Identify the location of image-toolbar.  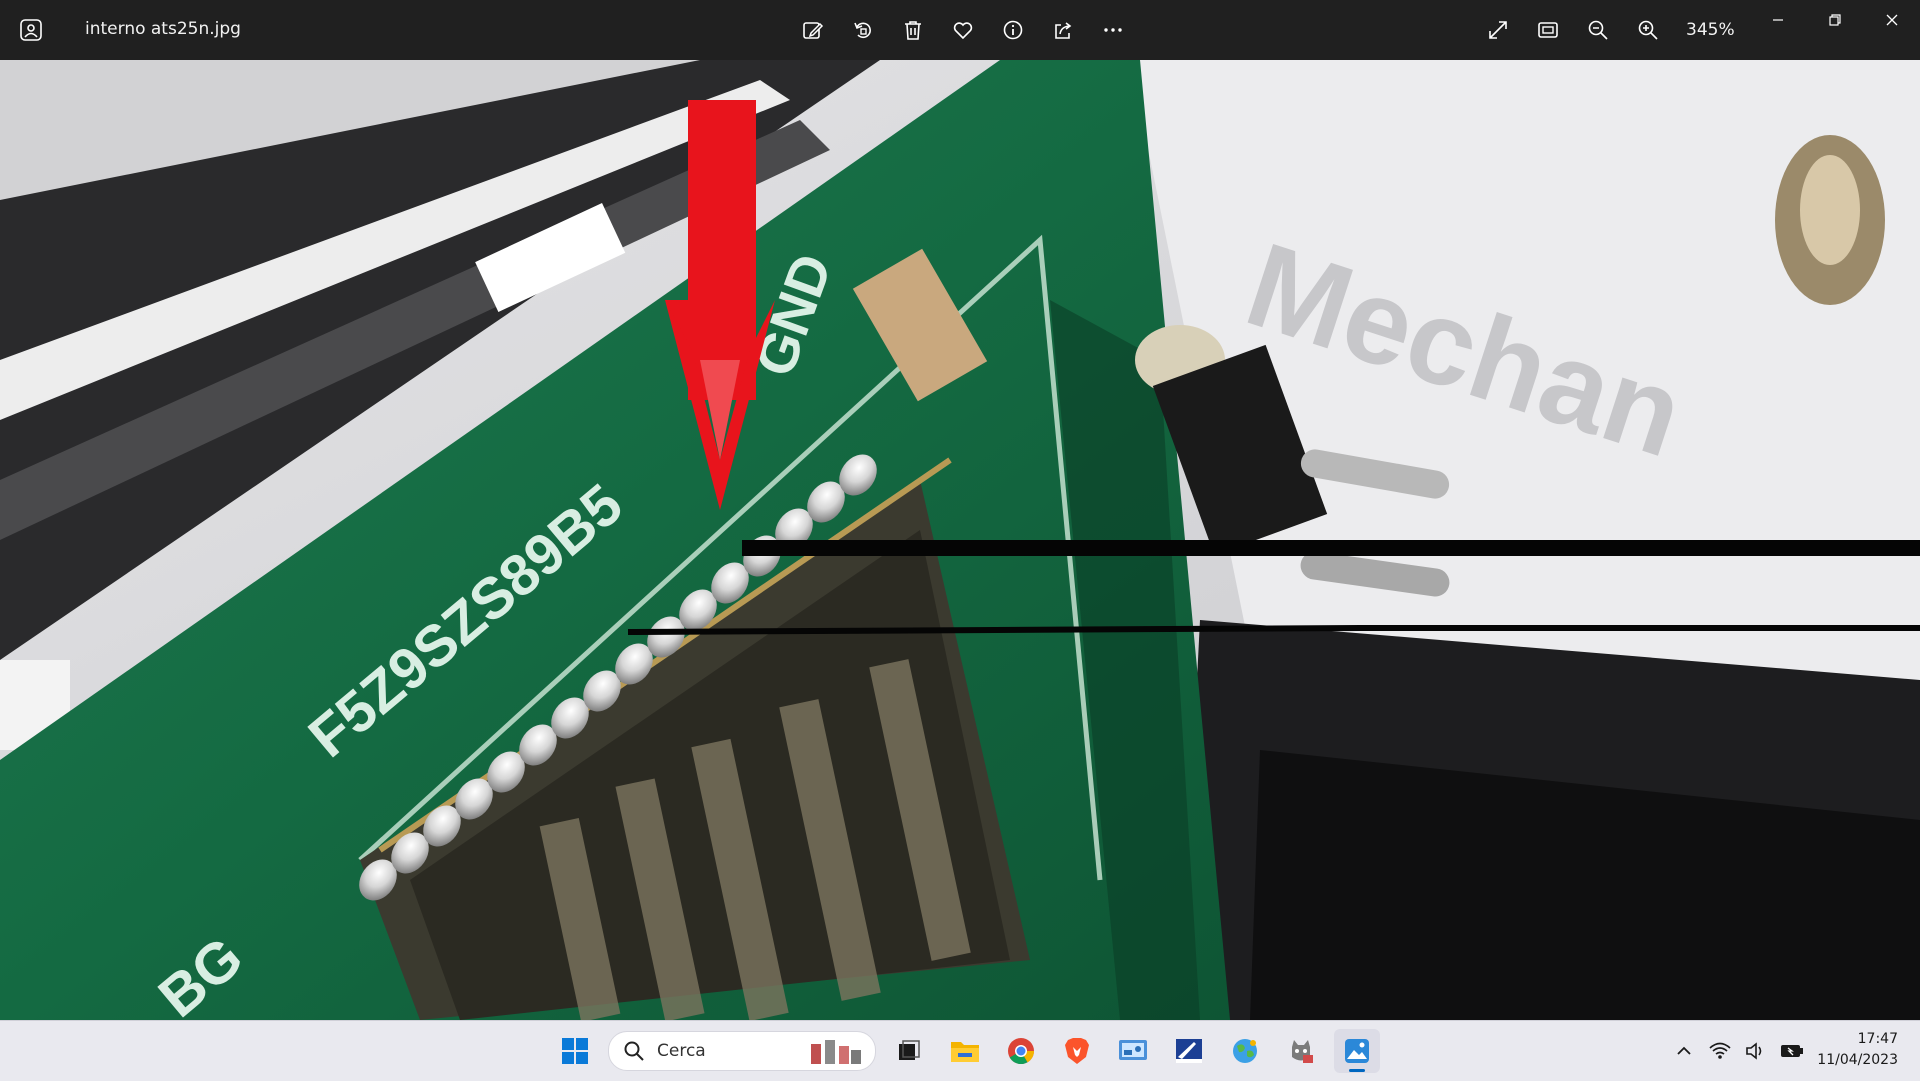
(963, 30).